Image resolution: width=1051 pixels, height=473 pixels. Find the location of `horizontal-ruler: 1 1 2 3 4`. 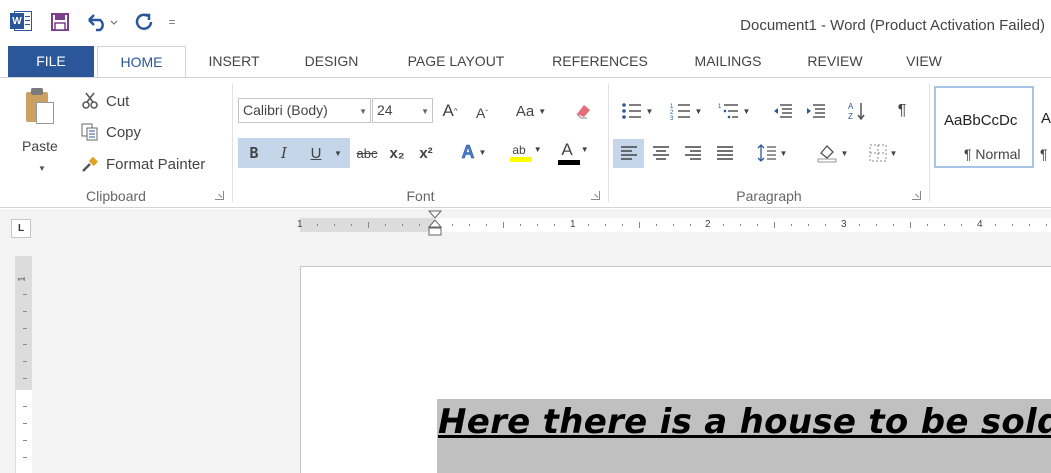

horizontal-ruler: 1 1 2 3 4 is located at coordinates (674, 226).